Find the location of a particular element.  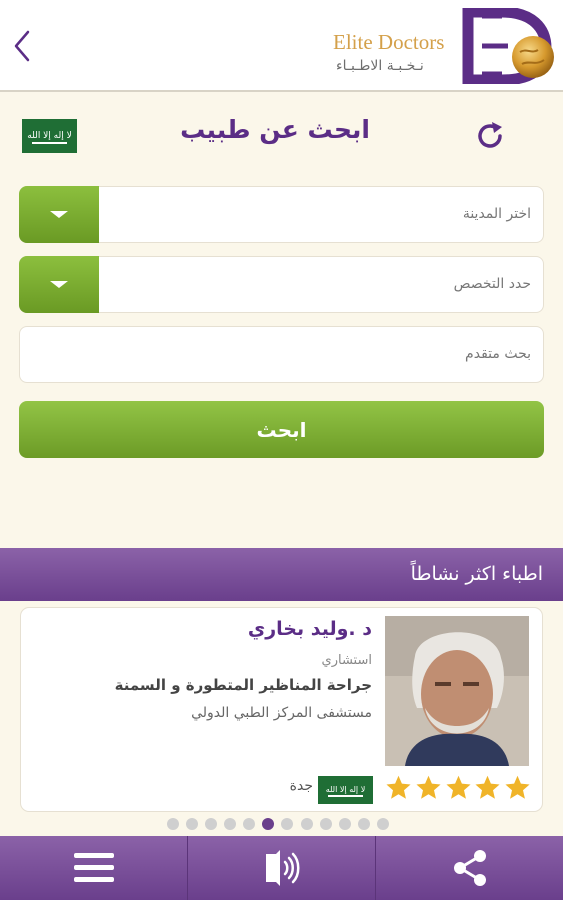

city-dropdown-button is located at coordinates (59, 214).